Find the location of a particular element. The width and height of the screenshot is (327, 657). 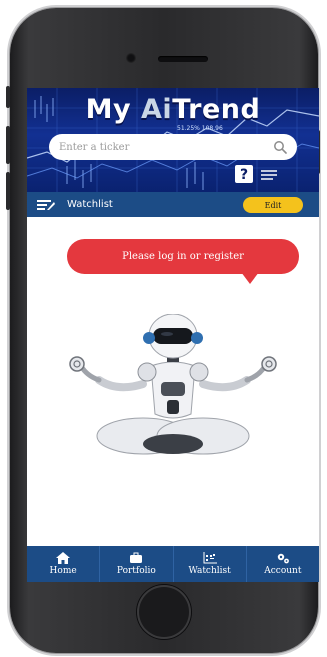

front-camera is located at coordinates (131, 58).